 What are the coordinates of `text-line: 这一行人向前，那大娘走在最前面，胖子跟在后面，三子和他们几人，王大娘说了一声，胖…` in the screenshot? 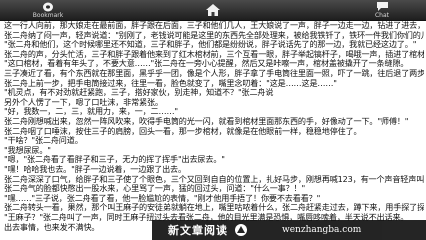 It's located at (214, 25).